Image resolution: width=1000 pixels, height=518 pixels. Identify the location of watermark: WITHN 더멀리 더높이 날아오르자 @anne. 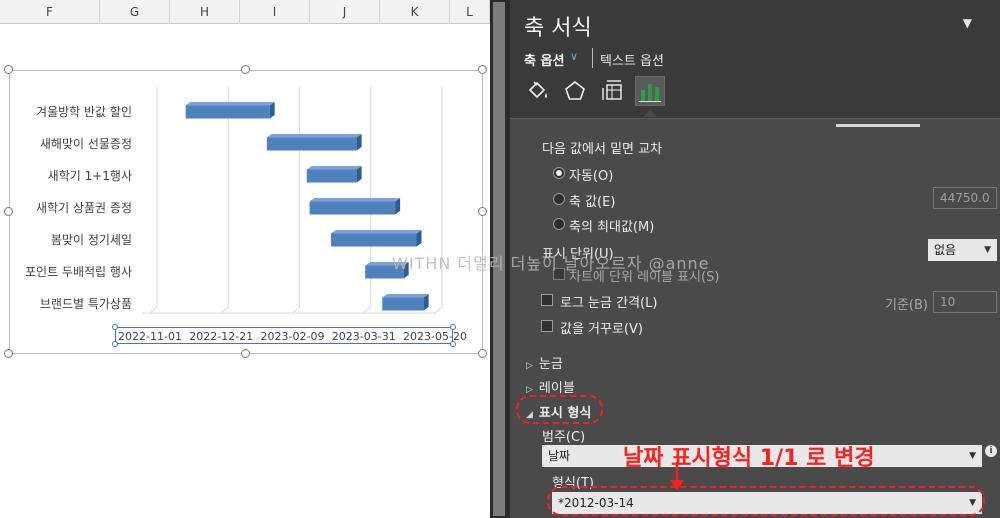
(551, 263).